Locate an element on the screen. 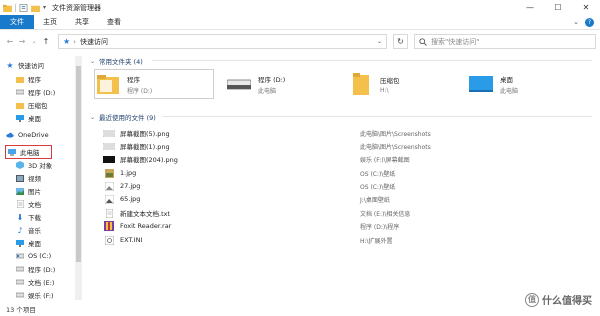 This screenshot has width=600, height=316. file-name: 屏幕截图(1).png is located at coordinates (145, 147).